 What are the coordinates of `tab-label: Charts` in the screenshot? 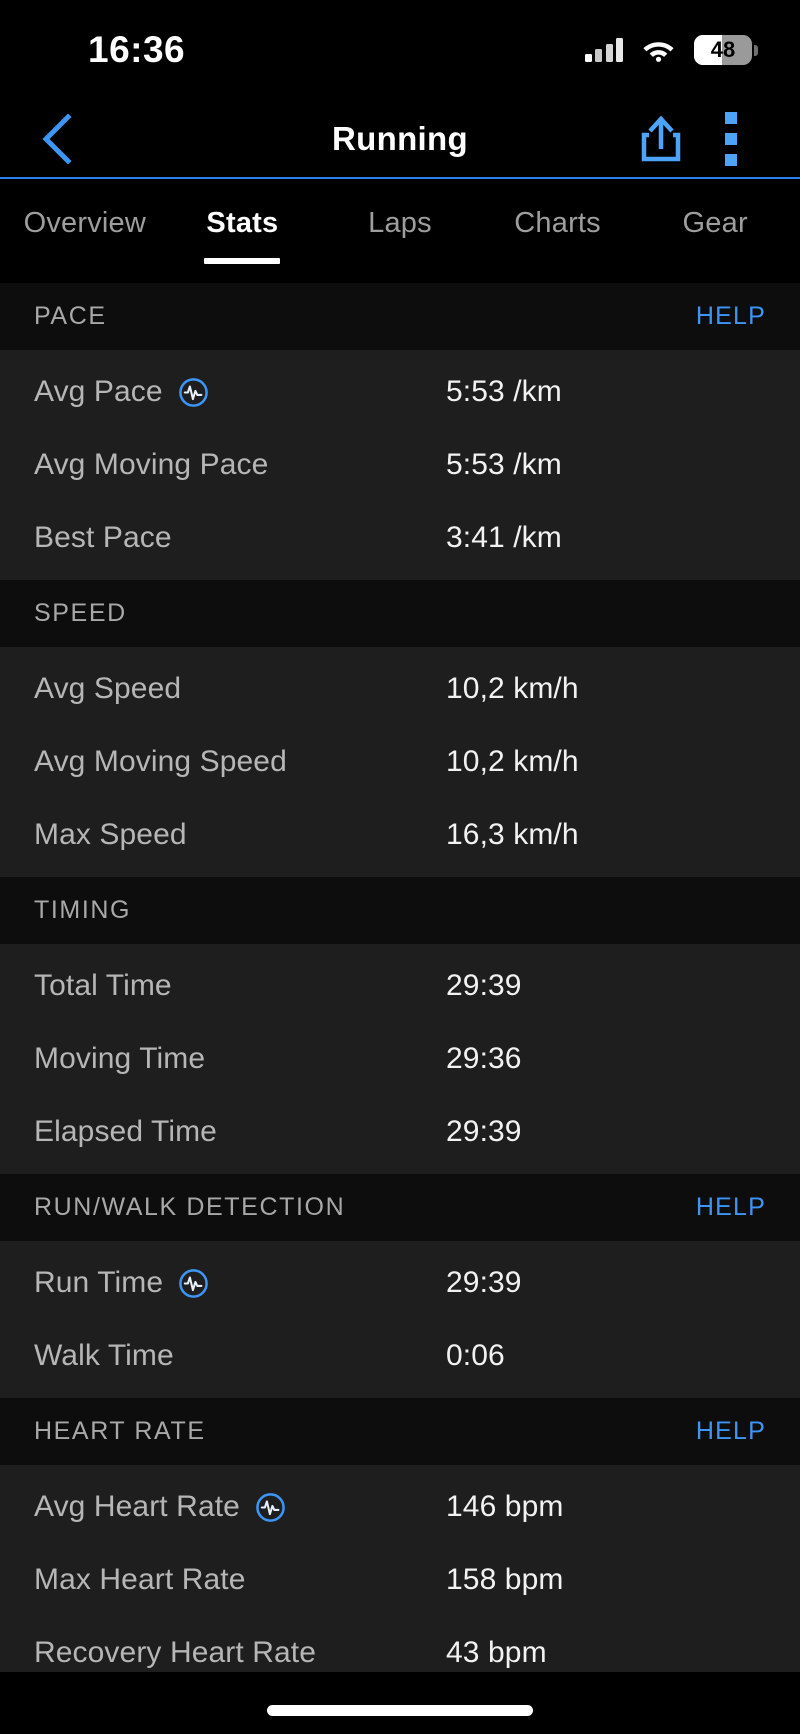 It's located at (557, 223).